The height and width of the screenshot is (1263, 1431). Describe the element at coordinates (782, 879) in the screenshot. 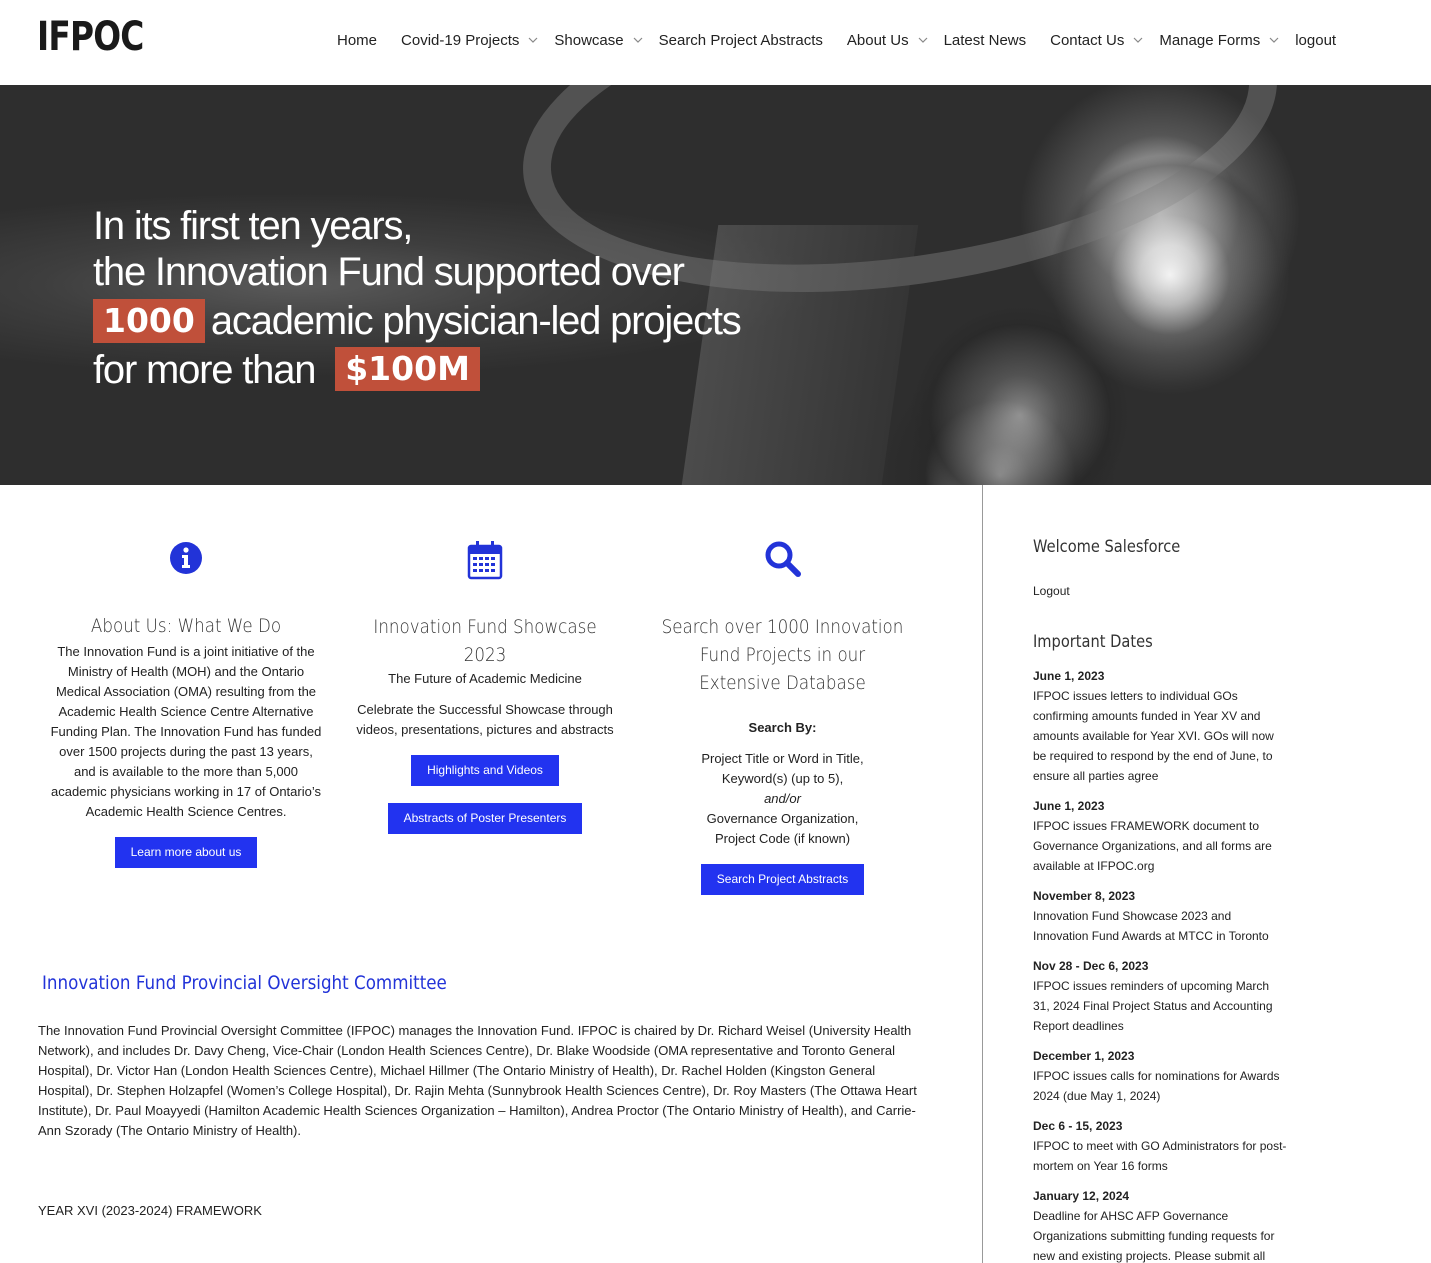

I see `search-abstracts-button: Search Project Abstracts` at that location.